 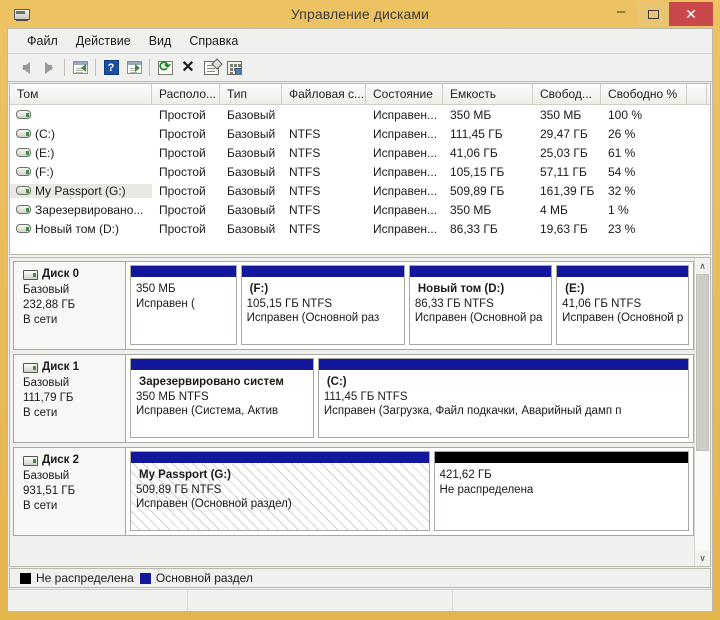 I want to click on graphical-vertical-scrollbar: ∧ ∨, so click(x=702, y=412).